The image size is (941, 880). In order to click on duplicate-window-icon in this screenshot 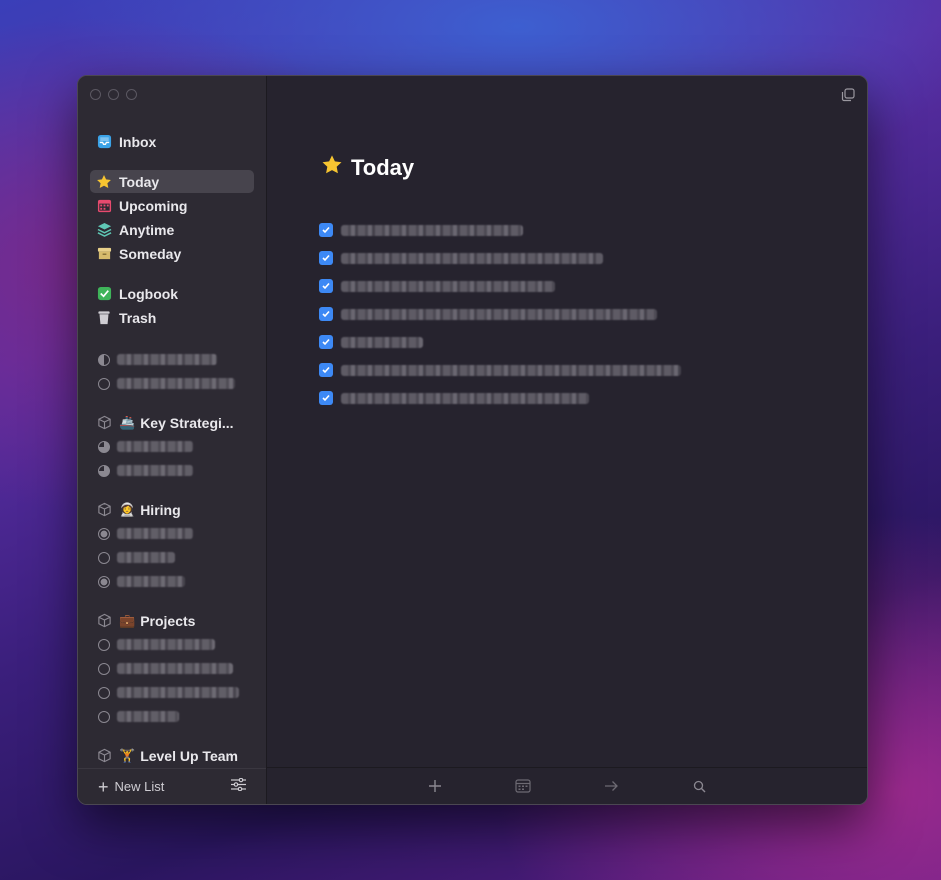, I will do `click(848, 97)`.